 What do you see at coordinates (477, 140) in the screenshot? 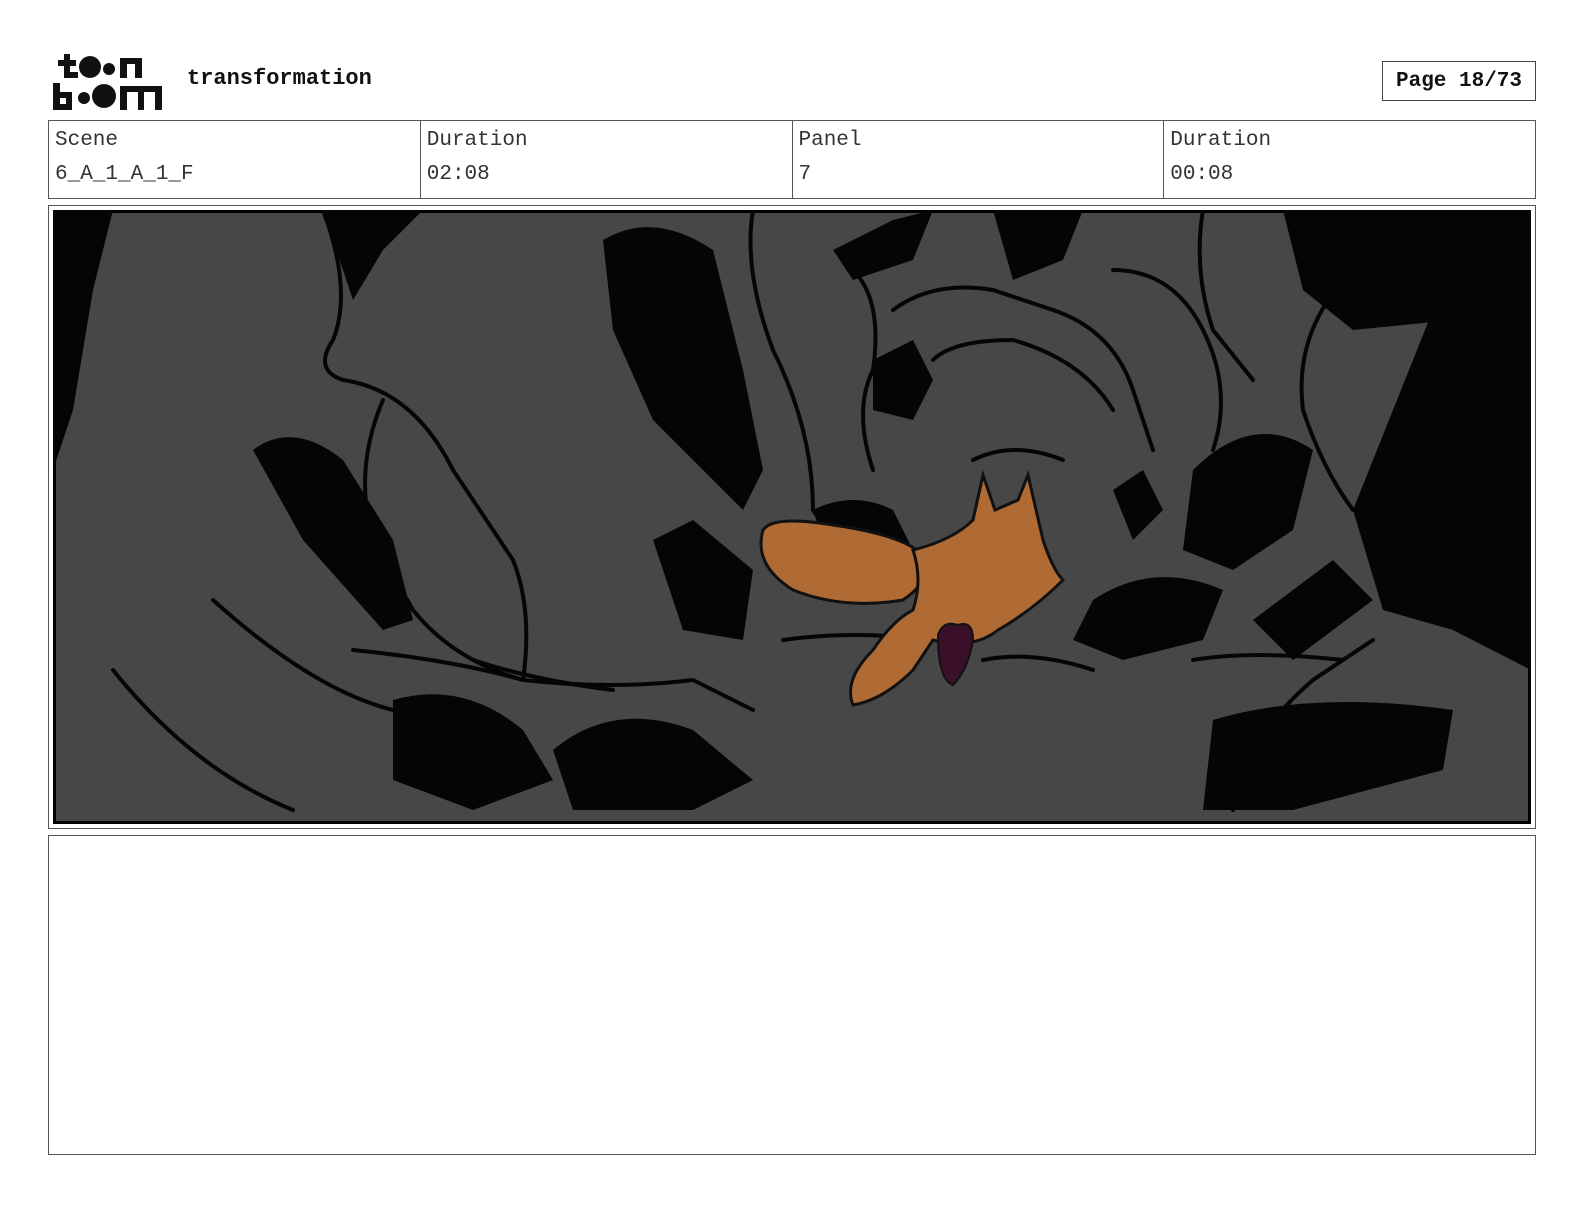
I see `scene-duration-label: Duration` at bounding box center [477, 140].